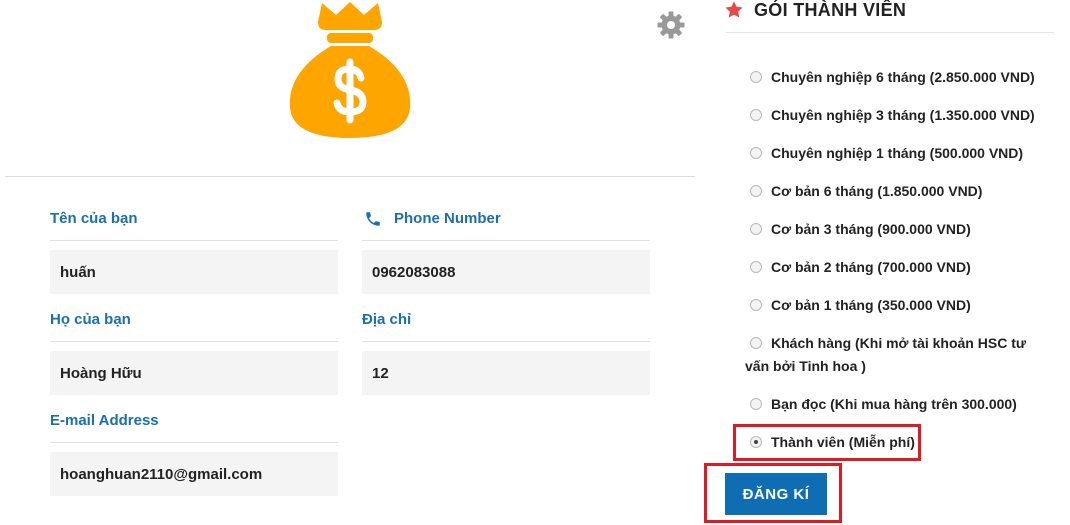  Describe the element at coordinates (350, 70) in the screenshot. I see `money-bag-icon` at that location.